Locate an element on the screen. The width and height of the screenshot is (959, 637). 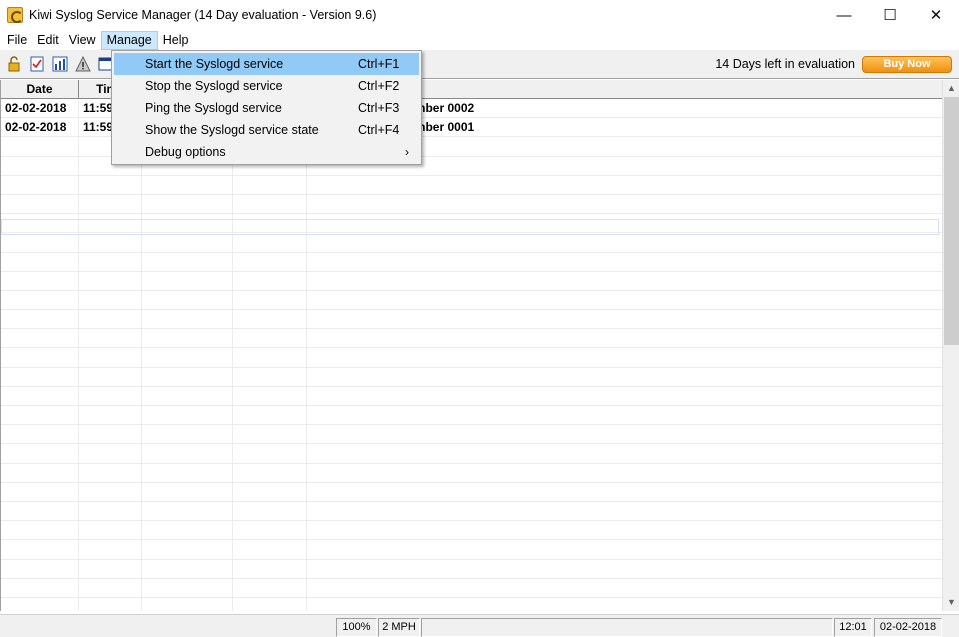
warning-icon is located at coordinates (83, 64).